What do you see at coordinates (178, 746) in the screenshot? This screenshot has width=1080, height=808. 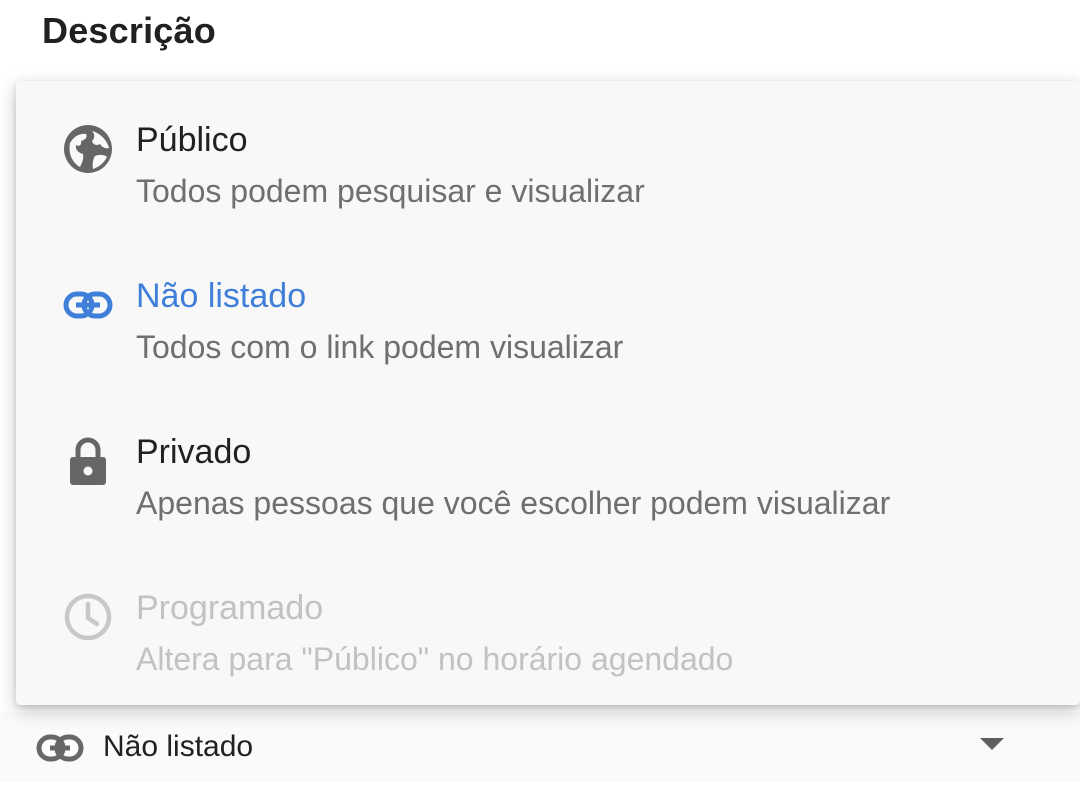 I see `visibility-select-value: Não listado` at bounding box center [178, 746].